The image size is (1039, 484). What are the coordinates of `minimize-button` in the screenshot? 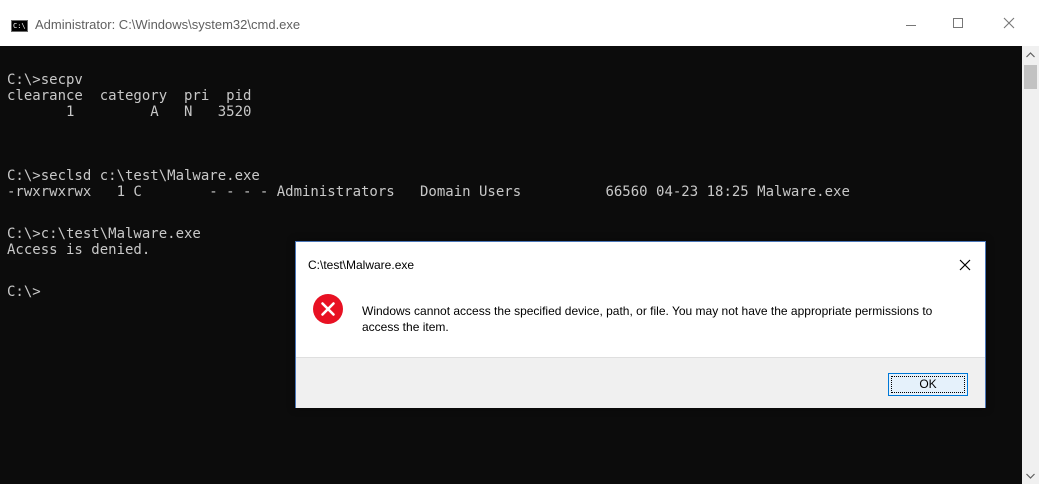 It's located at (911, 23).